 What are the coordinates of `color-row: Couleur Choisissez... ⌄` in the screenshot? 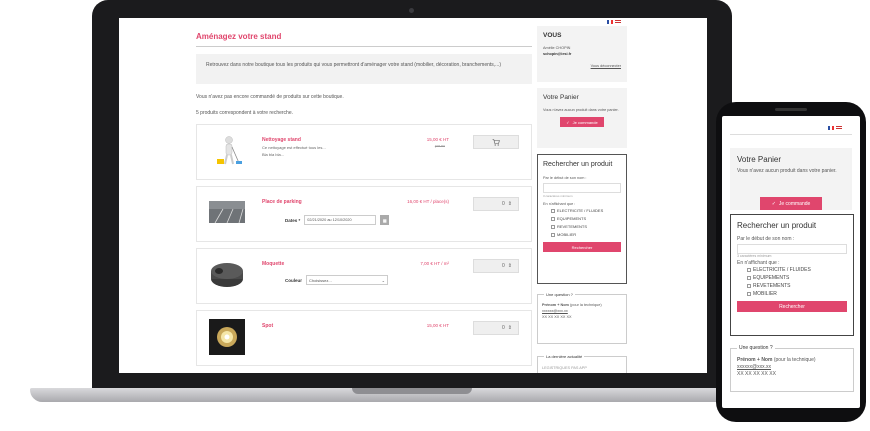 It's located at (337, 280).